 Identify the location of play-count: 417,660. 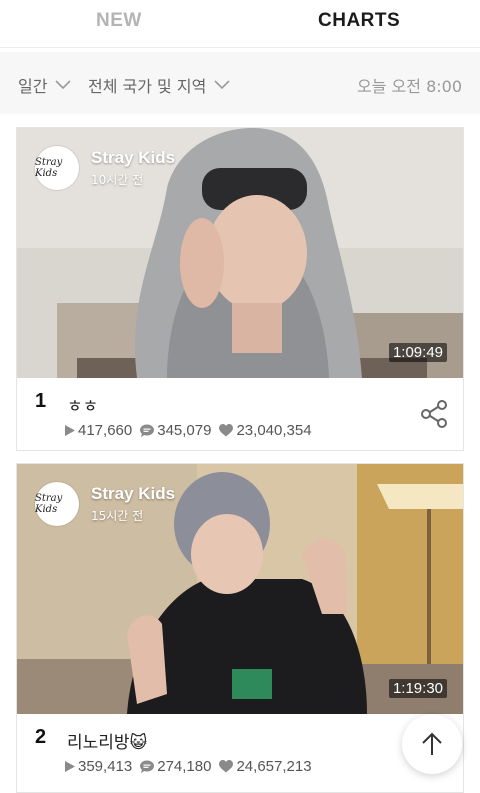
(98, 430).